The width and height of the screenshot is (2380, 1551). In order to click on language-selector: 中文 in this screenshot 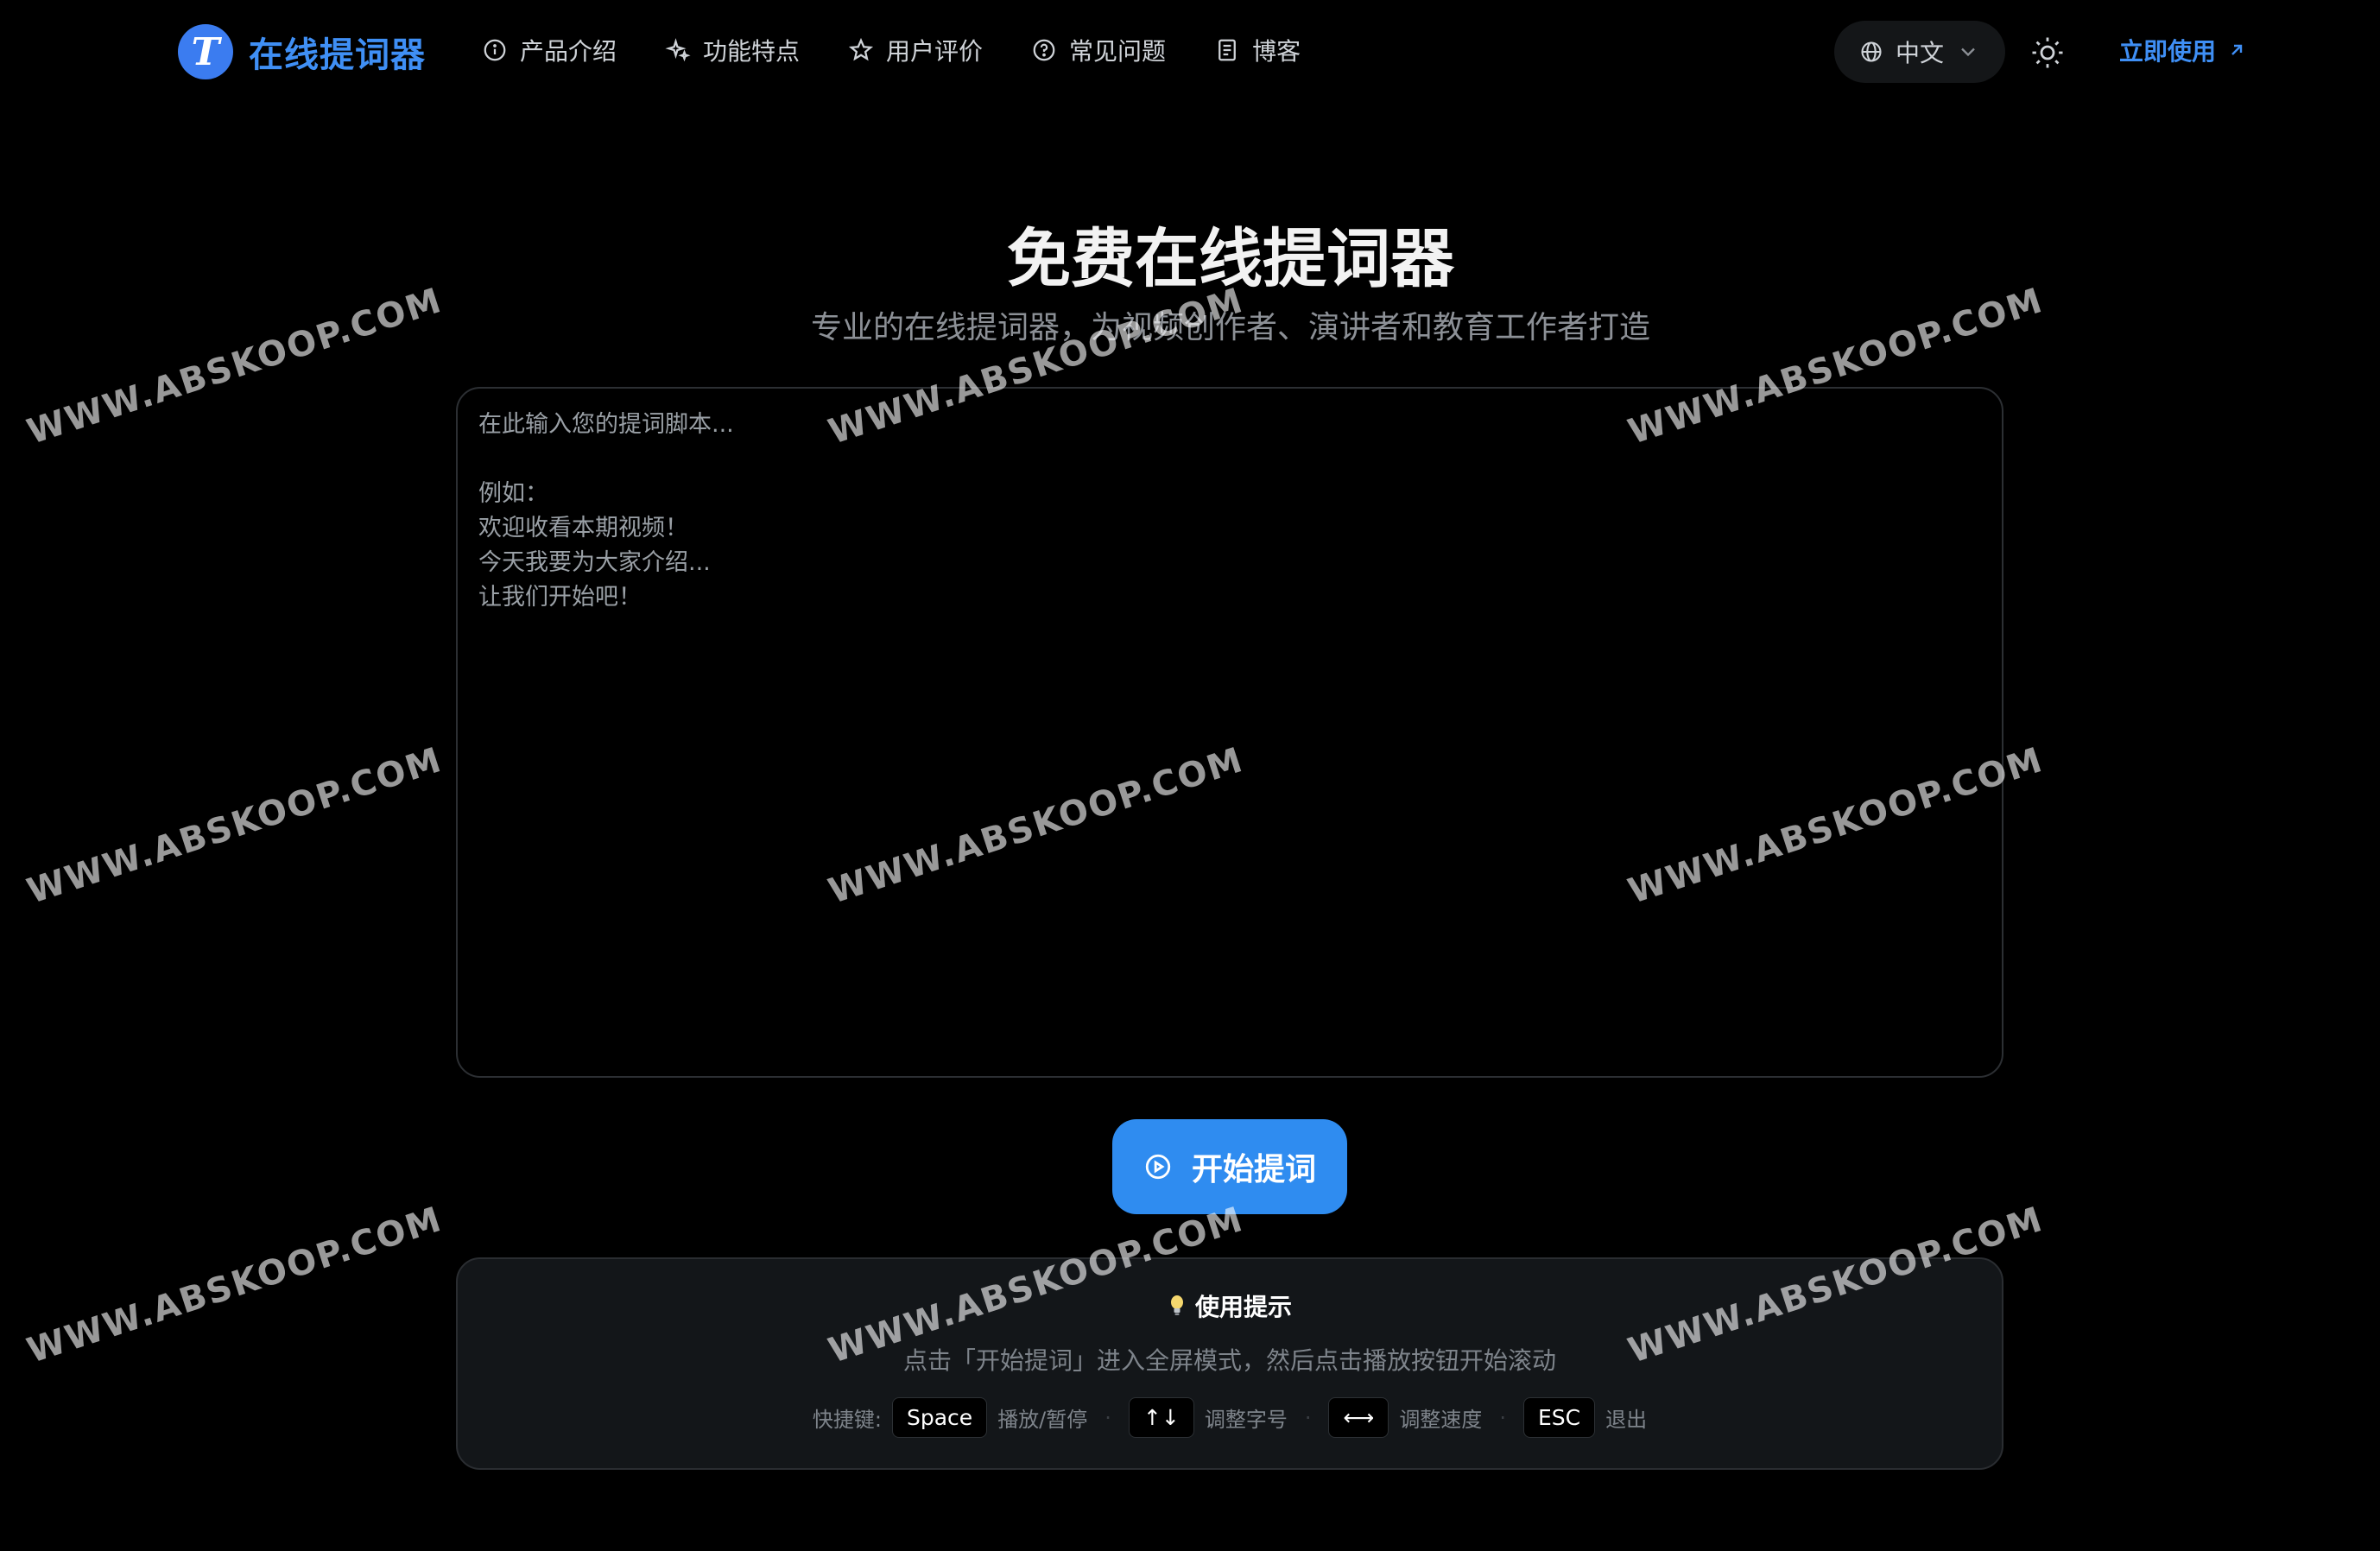, I will do `click(1920, 52)`.